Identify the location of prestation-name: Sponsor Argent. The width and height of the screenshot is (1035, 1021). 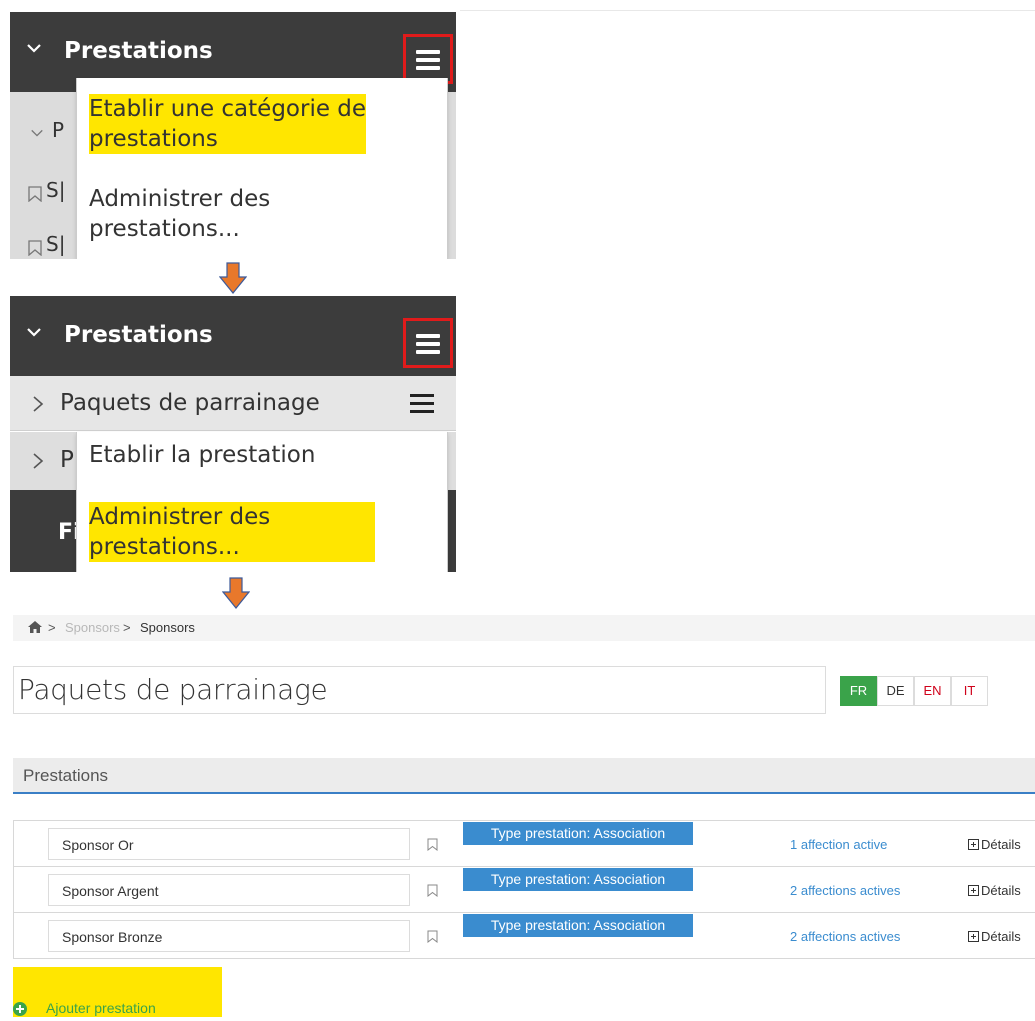
(110, 891).